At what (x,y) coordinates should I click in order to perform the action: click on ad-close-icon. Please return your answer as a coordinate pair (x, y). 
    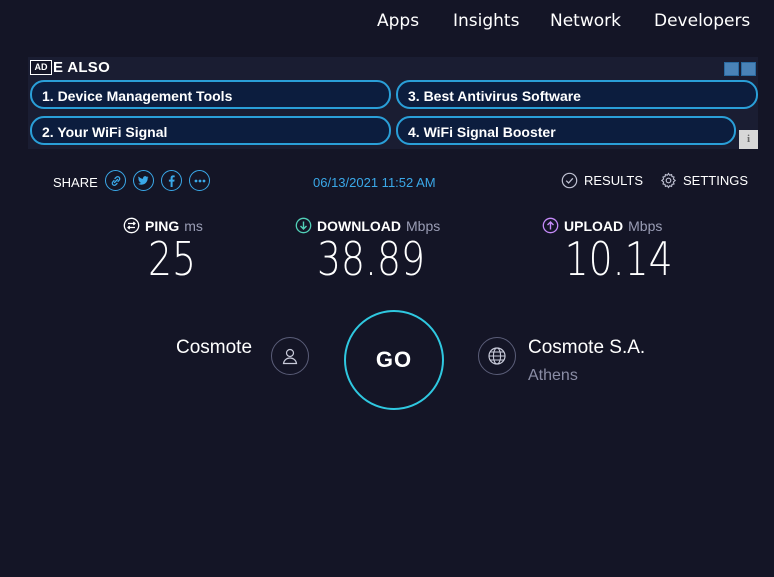
    Looking at the image, I should click on (748, 69).